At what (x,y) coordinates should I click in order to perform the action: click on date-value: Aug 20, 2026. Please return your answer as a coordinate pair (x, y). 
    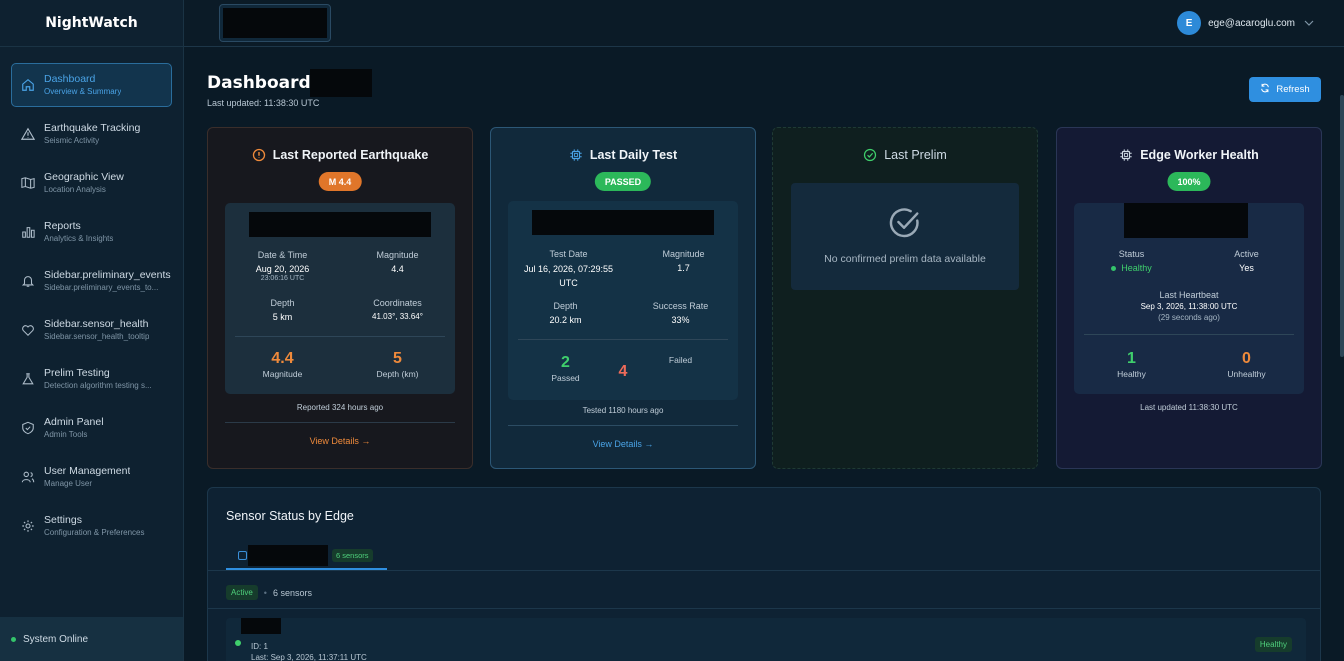
    Looking at the image, I should click on (282, 269).